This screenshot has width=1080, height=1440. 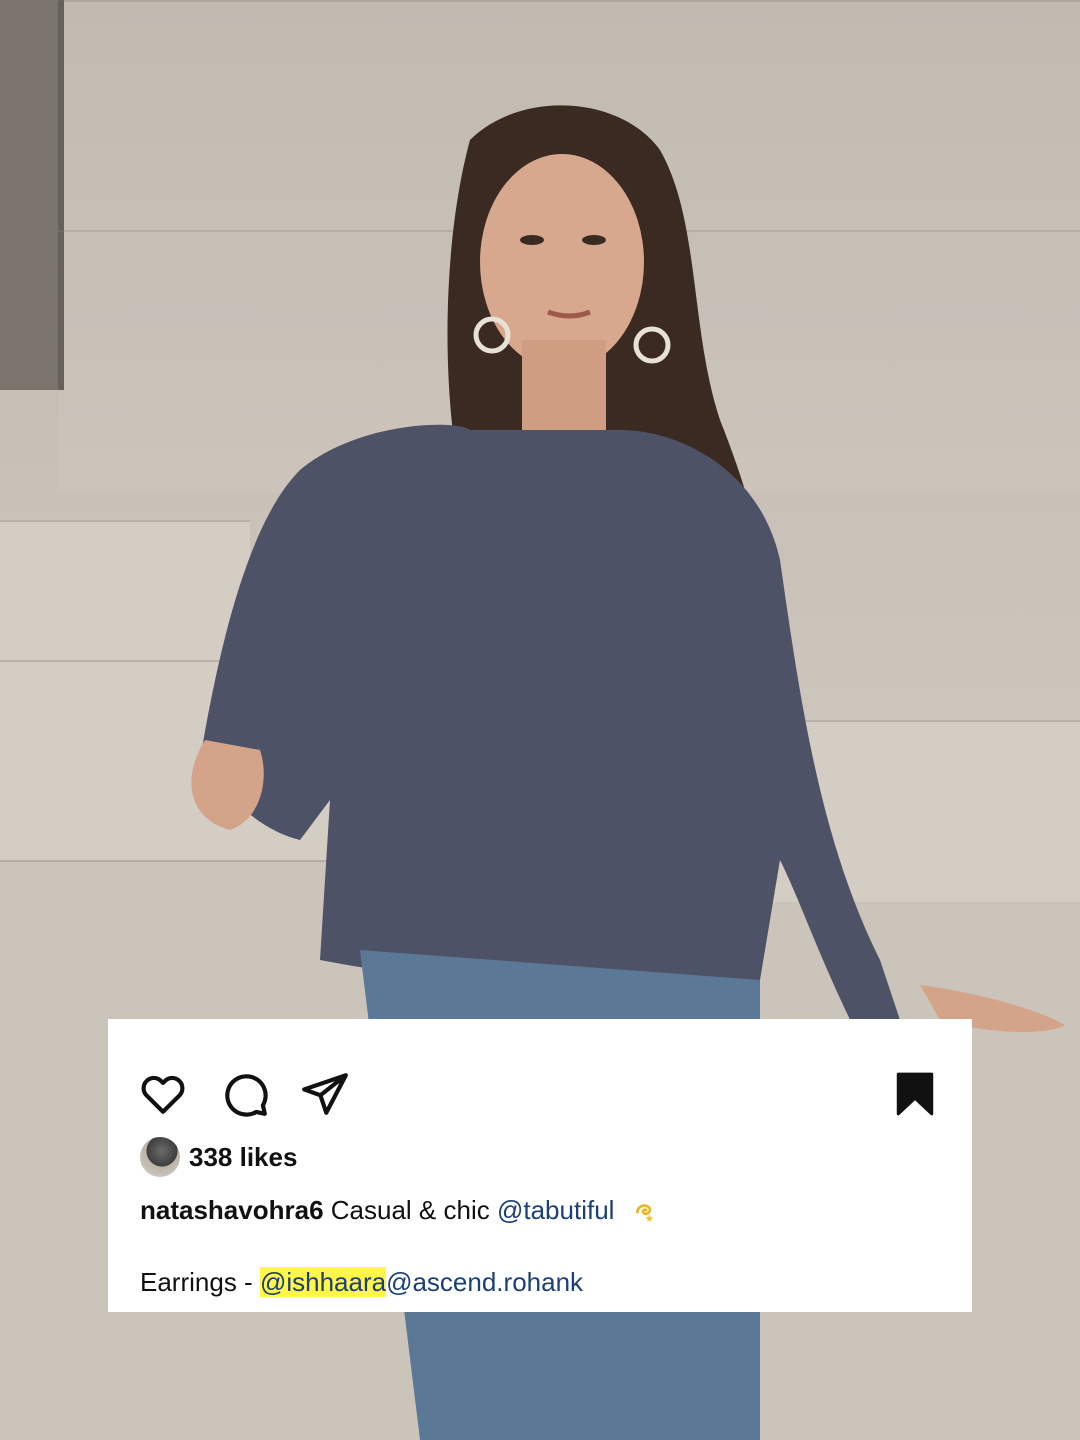 I want to click on like-button, so click(x=163, y=1094).